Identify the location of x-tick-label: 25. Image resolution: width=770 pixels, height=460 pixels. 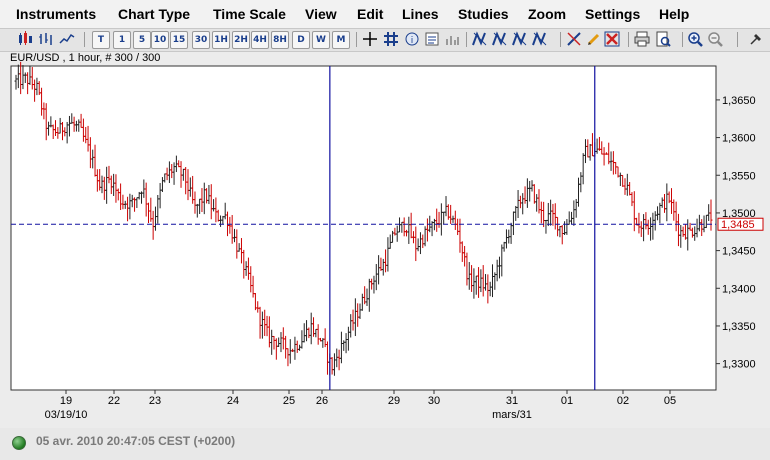
(289, 401).